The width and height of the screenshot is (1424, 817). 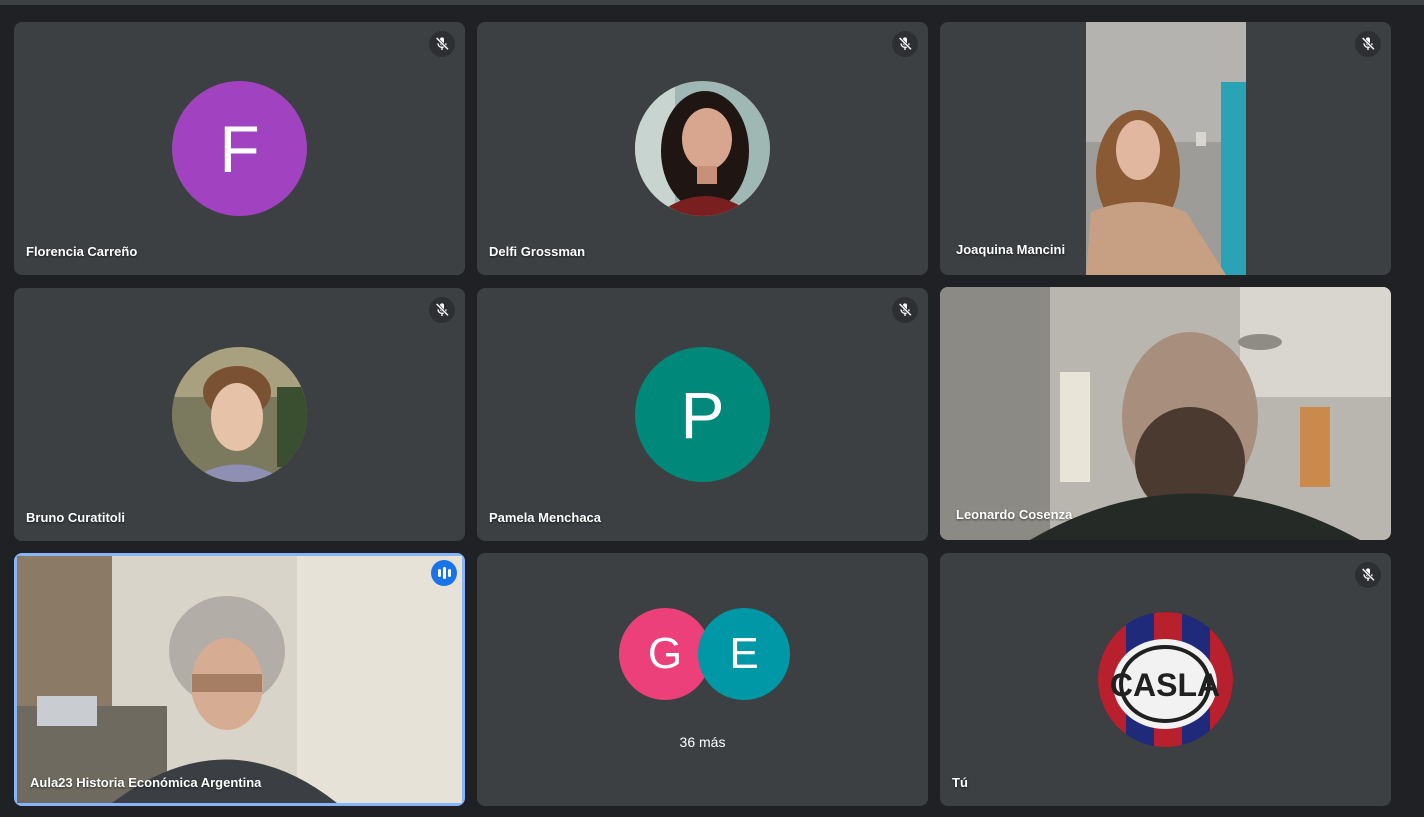 I want to click on participant-tile-joaquina: Joaquina Mancini, so click(x=1165, y=148).